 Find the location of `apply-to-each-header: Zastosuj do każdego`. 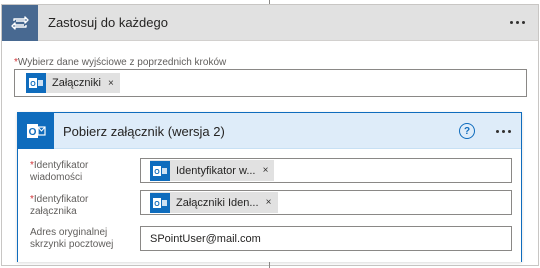

apply-to-each-header: Zastosuj do każdego is located at coordinates (270, 23).